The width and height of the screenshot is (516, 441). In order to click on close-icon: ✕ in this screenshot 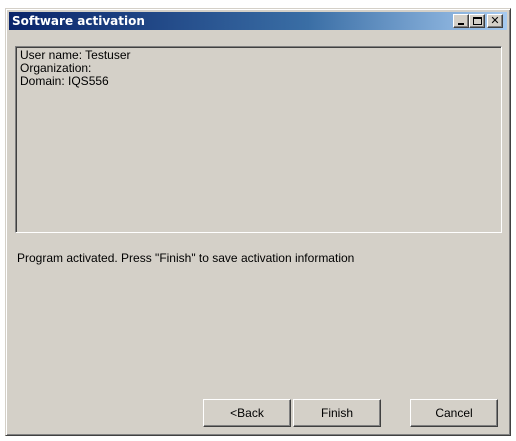, I will do `click(495, 20)`.